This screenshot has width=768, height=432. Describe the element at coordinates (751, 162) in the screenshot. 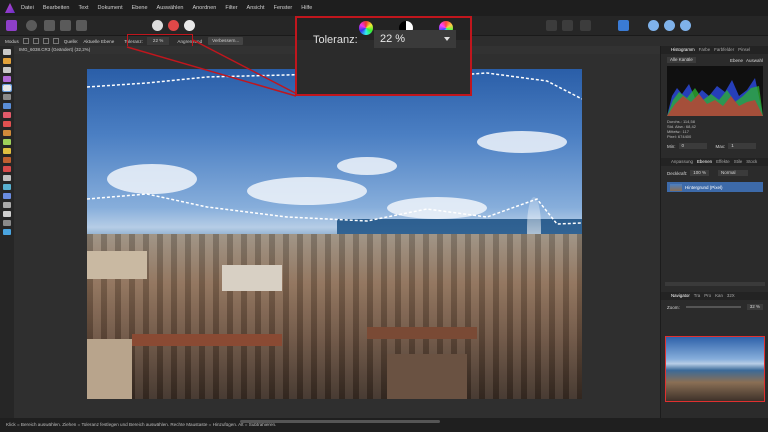

I see `tab-stock: Stock` at that location.